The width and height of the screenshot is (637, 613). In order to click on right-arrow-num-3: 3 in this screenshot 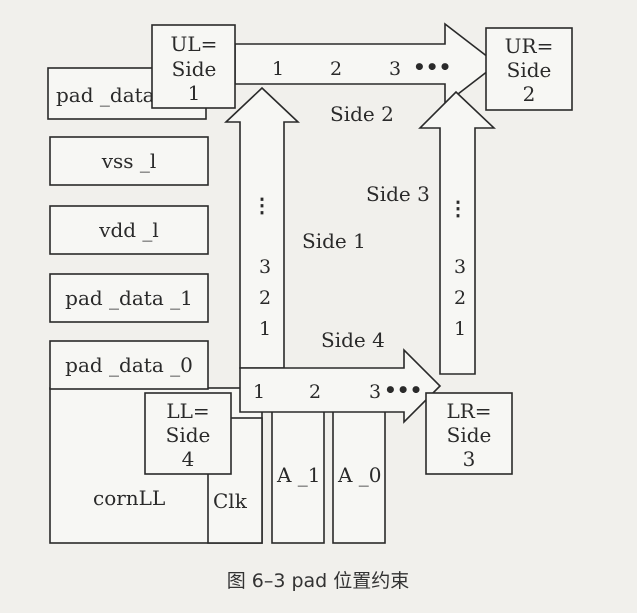, I will do `click(460, 267)`.